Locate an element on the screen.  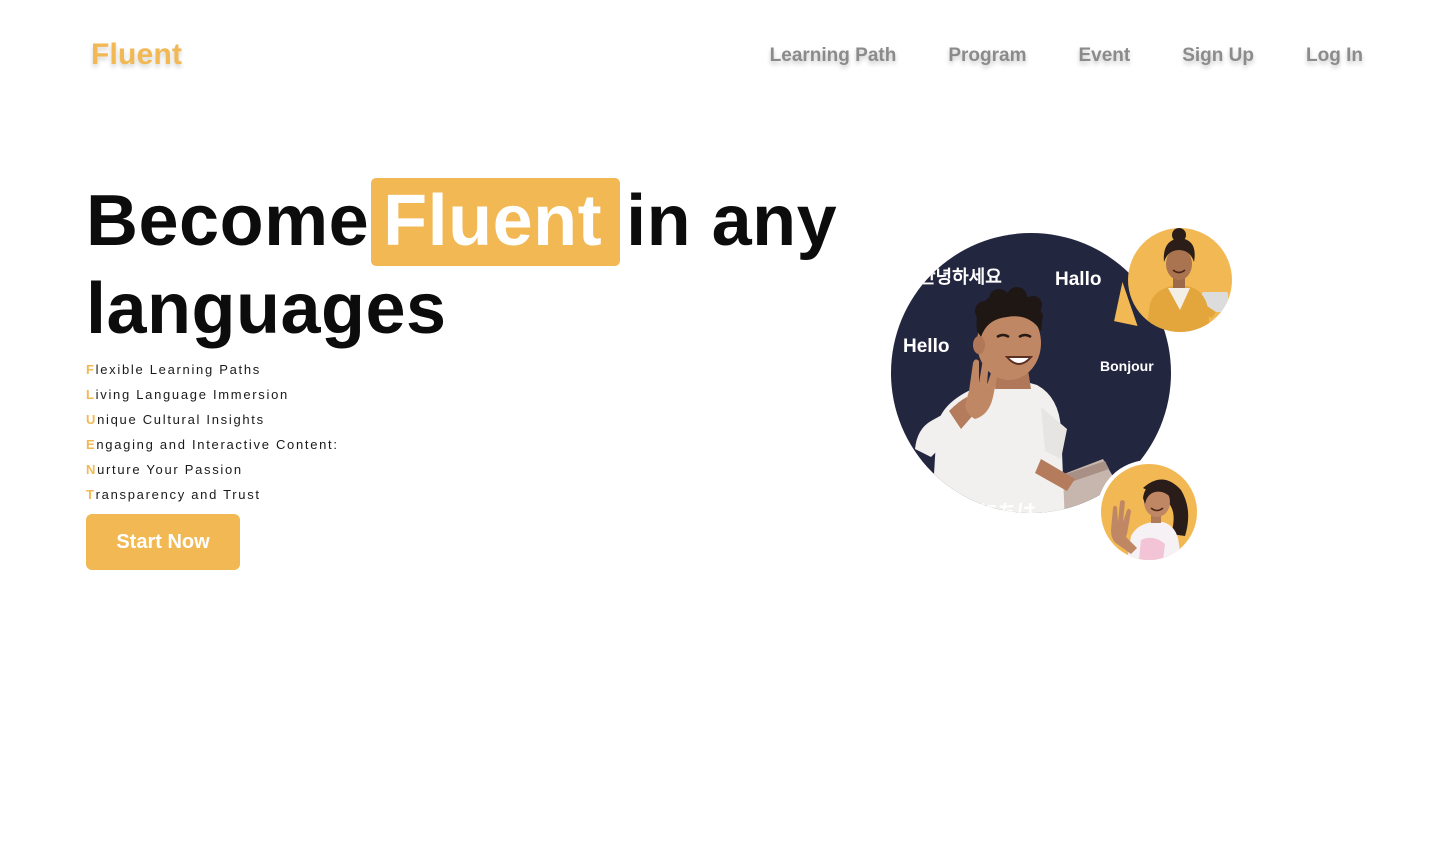
title-before: Become is located at coordinates (228, 221).